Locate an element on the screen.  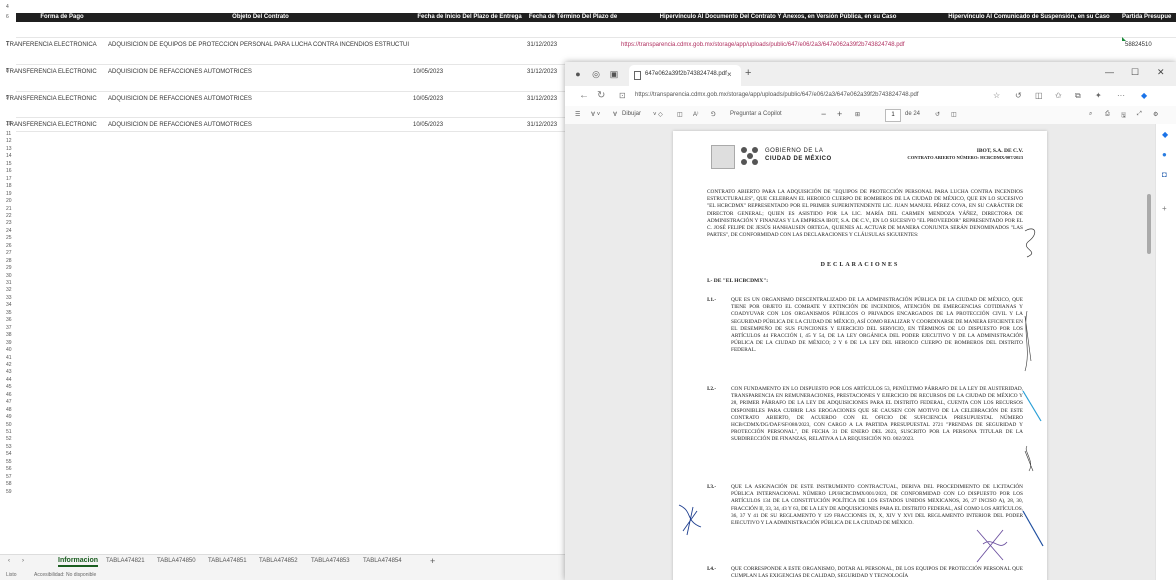
extensions-icon: ✦ is located at coordinates (1098, 95).